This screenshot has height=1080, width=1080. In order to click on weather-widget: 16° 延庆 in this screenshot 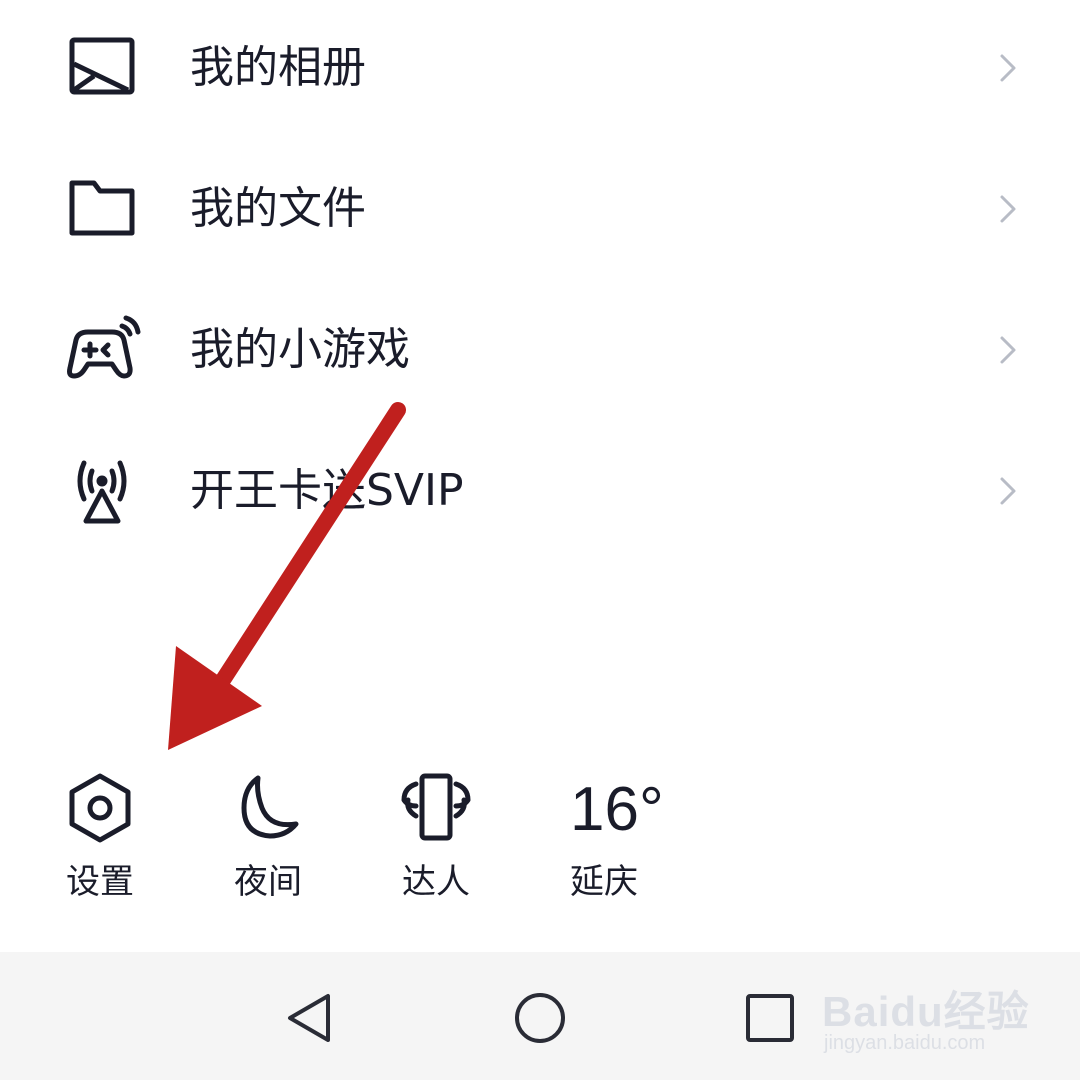, I will do `click(643, 840)`.